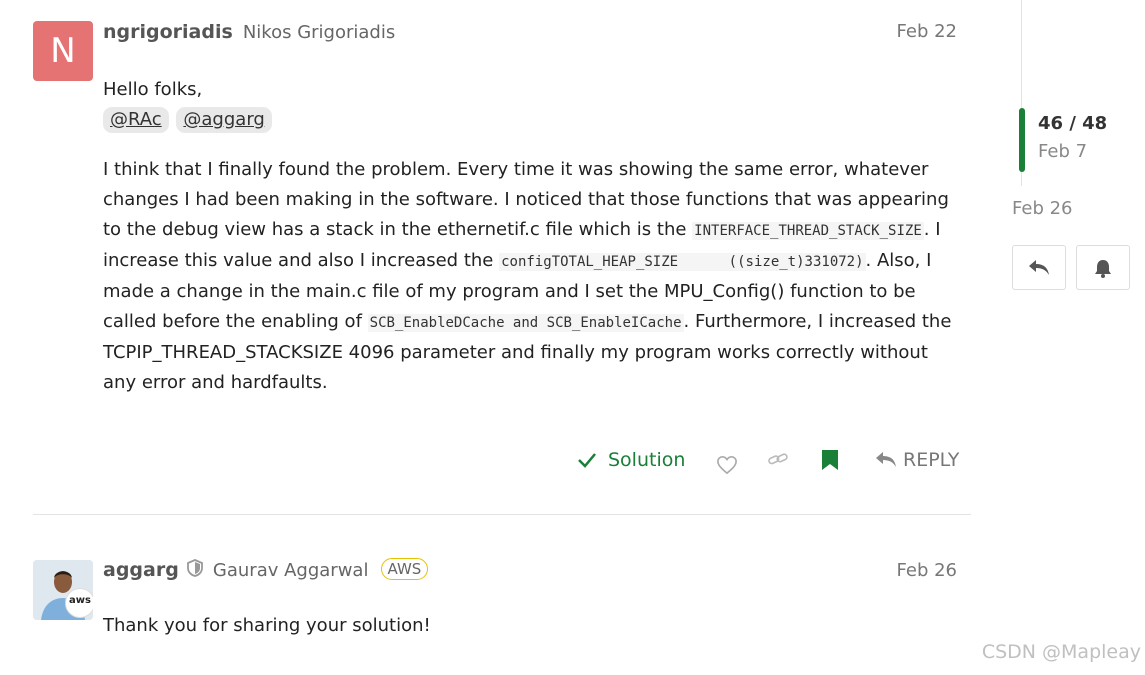 The image size is (1145, 675). I want to click on bookmark-button, so click(830, 462).